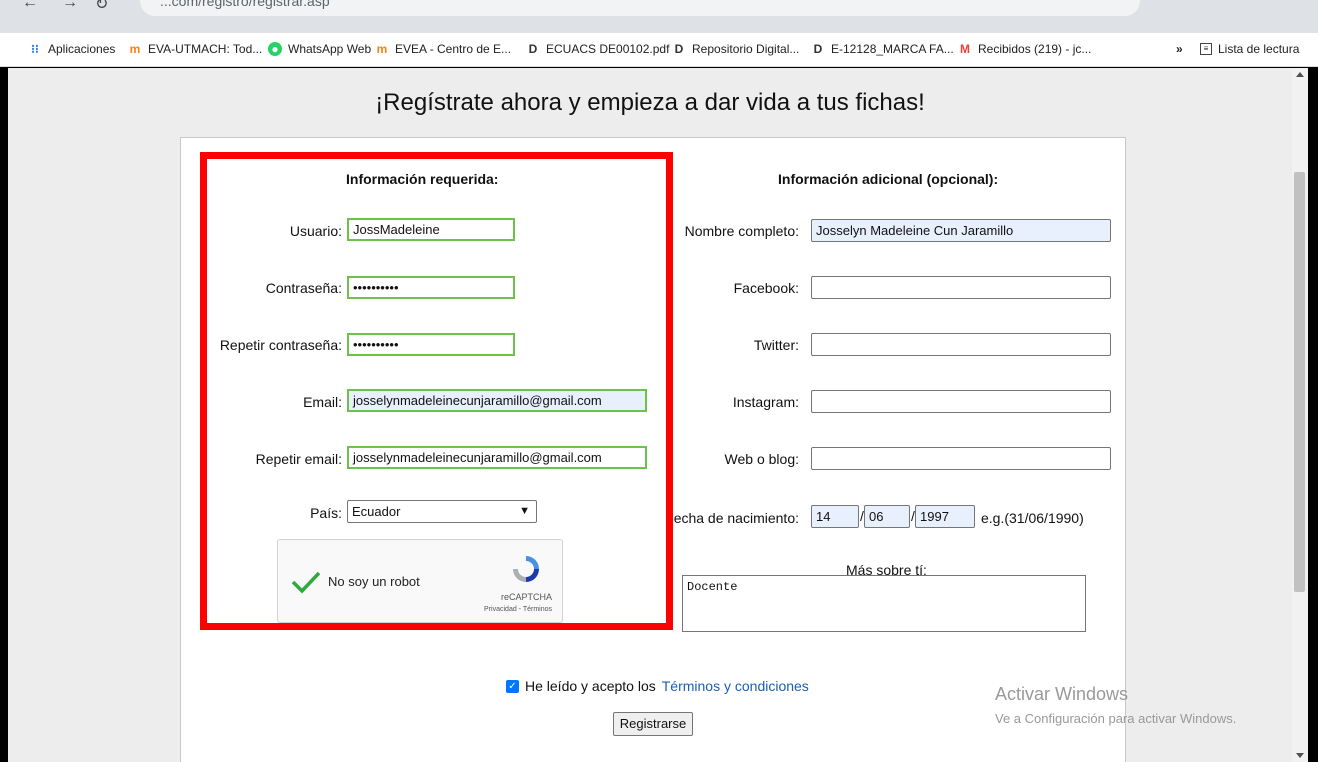 This screenshot has height=762, width=1318. I want to click on terms-text: He leído y acepto los, so click(590, 686).